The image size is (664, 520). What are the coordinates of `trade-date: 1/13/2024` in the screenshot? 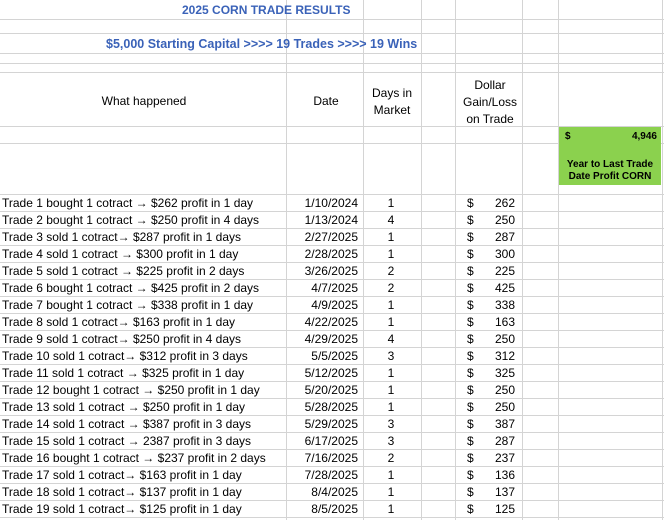 It's located at (331, 220).